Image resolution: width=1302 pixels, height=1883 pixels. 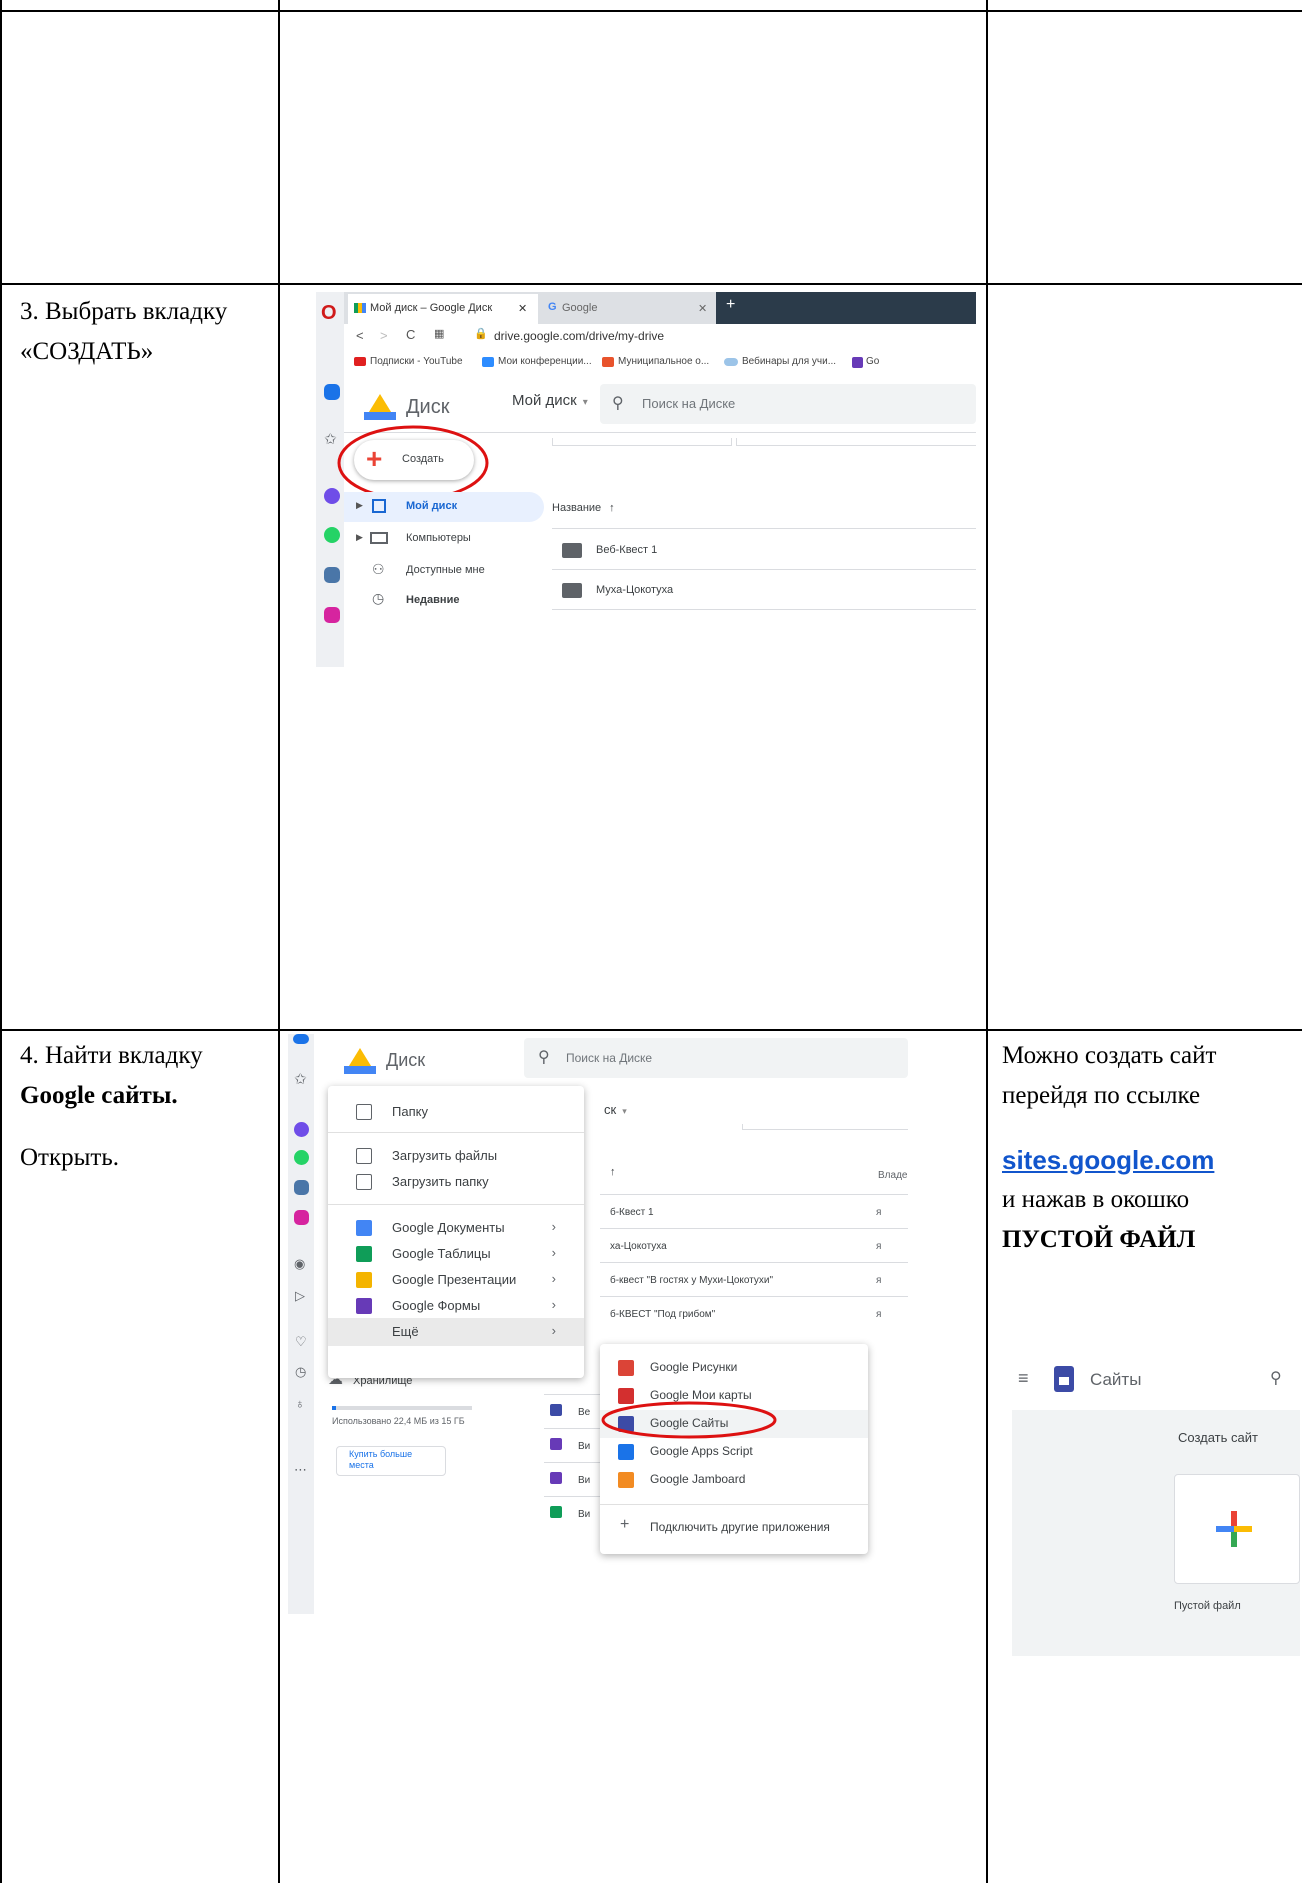 What do you see at coordinates (872, 361) in the screenshot?
I see `bookmark-item: Go` at bounding box center [872, 361].